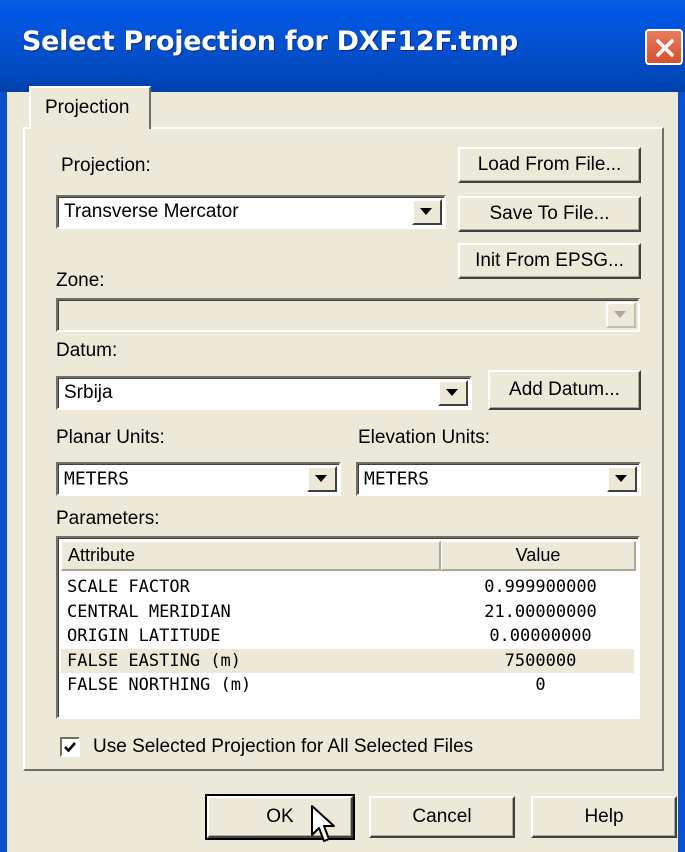  Describe the element at coordinates (540, 611) in the screenshot. I see `value-cell: 21.00000000` at that location.